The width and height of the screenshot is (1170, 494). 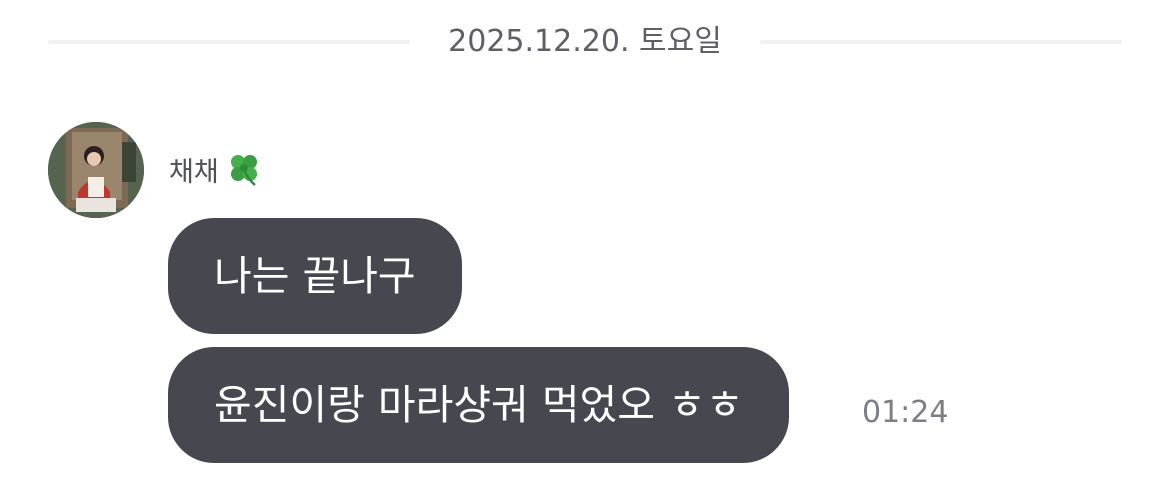 I want to click on message-bubble: 윤진이랑 마라샹궈 먹었오 ㅎㅎ, so click(x=479, y=405).